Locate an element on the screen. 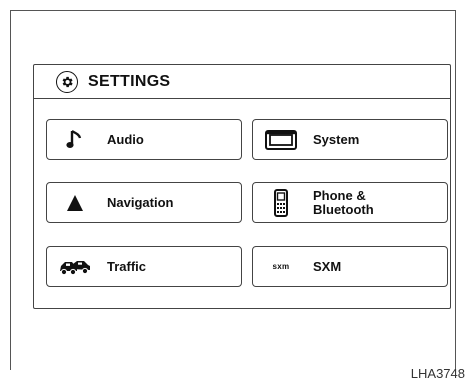 The width and height of the screenshot is (465, 383). system-label: System is located at coordinates (336, 139).